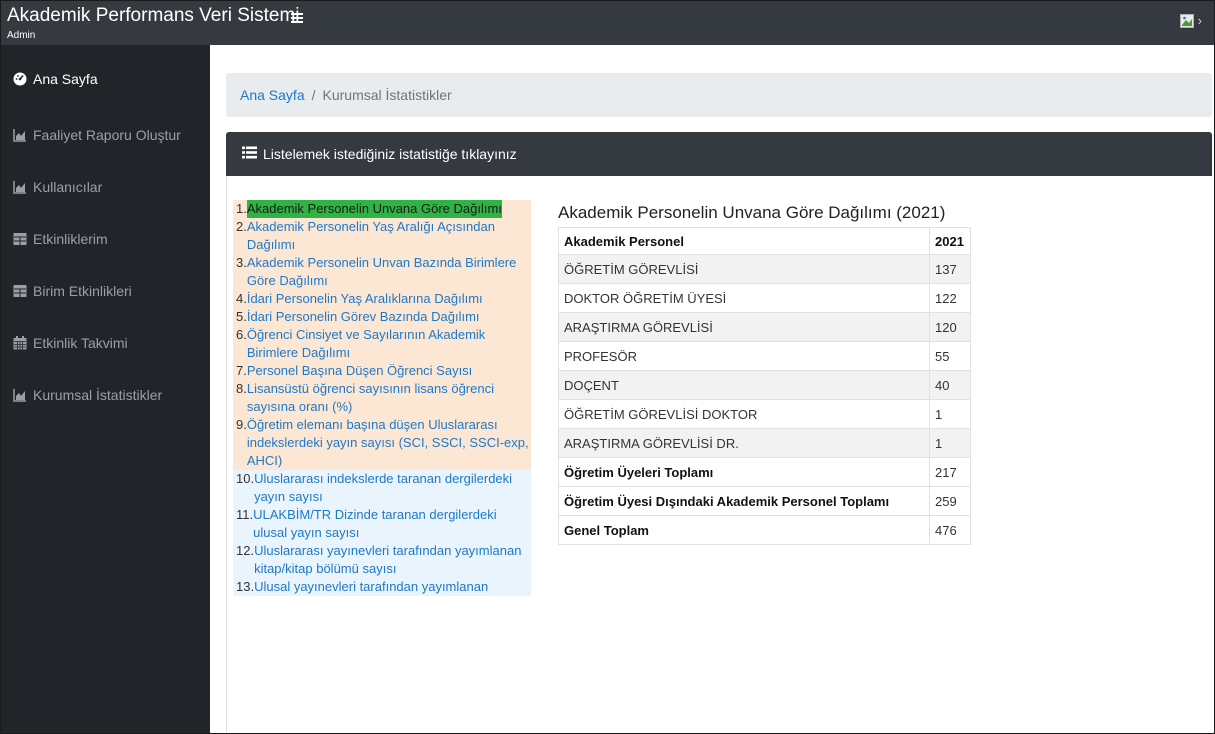 The width and height of the screenshot is (1215, 734). What do you see at coordinates (359, 371) in the screenshot?
I see `list-item-link: Personel Başına Düşen Öğrenci Sayısı` at bounding box center [359, 371].